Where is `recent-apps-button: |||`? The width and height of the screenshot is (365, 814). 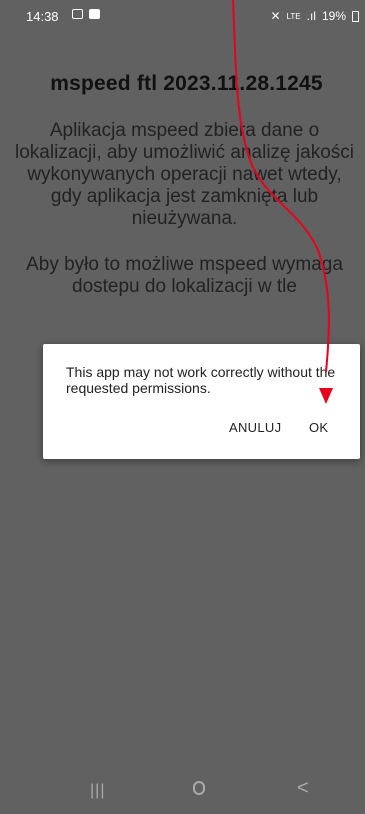
recent-apps-button: ||| is located at coordinates (97, 791).